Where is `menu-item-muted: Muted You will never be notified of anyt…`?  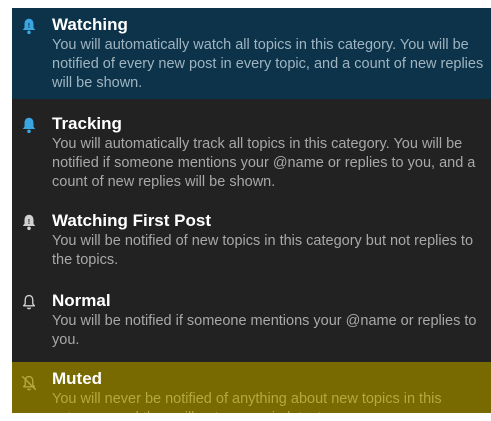
menu-item-muted: Muted You will never be notified of anyt… is located at coordinates (251, 387).